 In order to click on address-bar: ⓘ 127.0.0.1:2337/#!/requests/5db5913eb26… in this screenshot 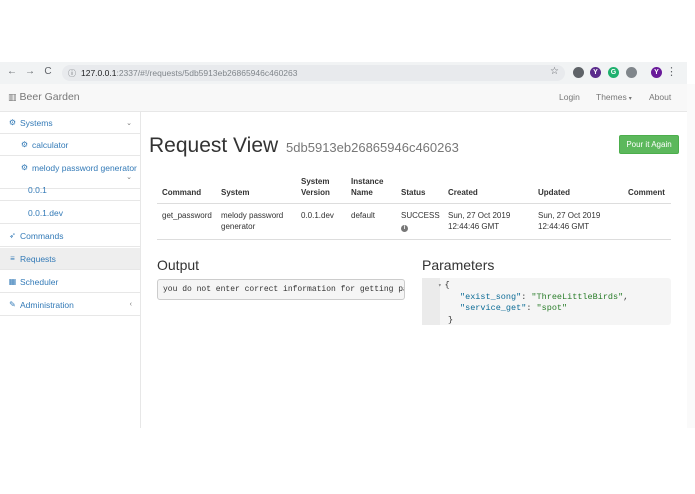, I will do `click(313, 73)`.